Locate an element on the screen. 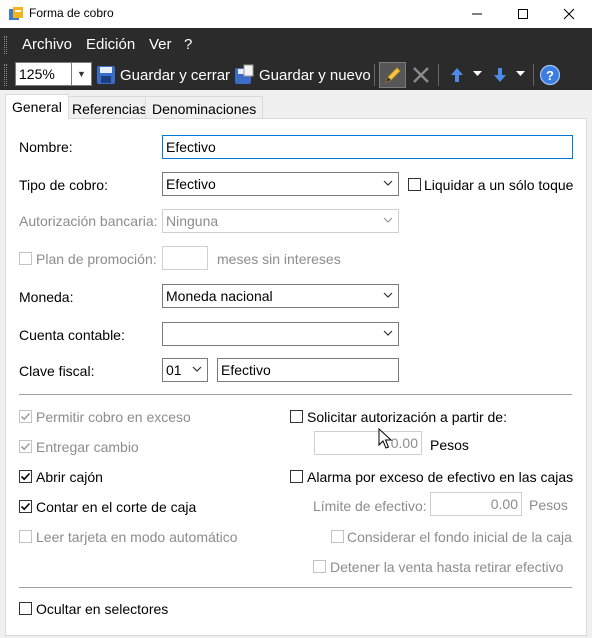 The image size is (592, 638). plan-promocion-input is located at coordinates (185, 258).